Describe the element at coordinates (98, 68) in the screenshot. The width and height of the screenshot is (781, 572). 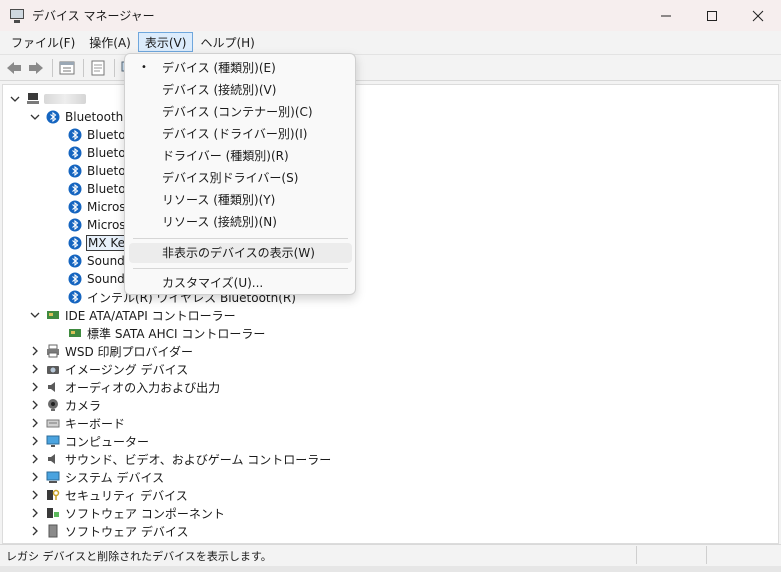
I see `help-button` at that location.